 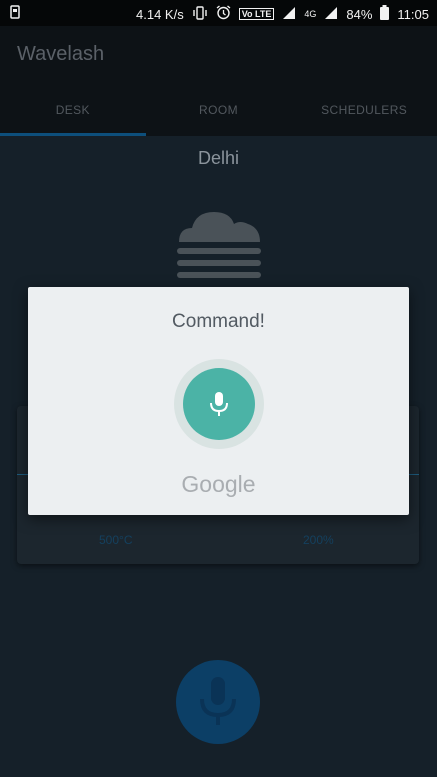 What do you see at coordinates (364, 113) in the screenshot?
I see `tab-schedulers: SCHEDULERS` at bounding box center [364, 113].